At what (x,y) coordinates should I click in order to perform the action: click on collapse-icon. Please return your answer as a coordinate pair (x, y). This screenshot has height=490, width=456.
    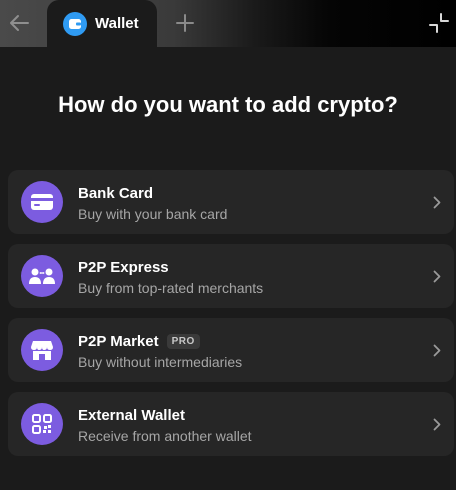
    Looking at the image, I should click on (439, 23).